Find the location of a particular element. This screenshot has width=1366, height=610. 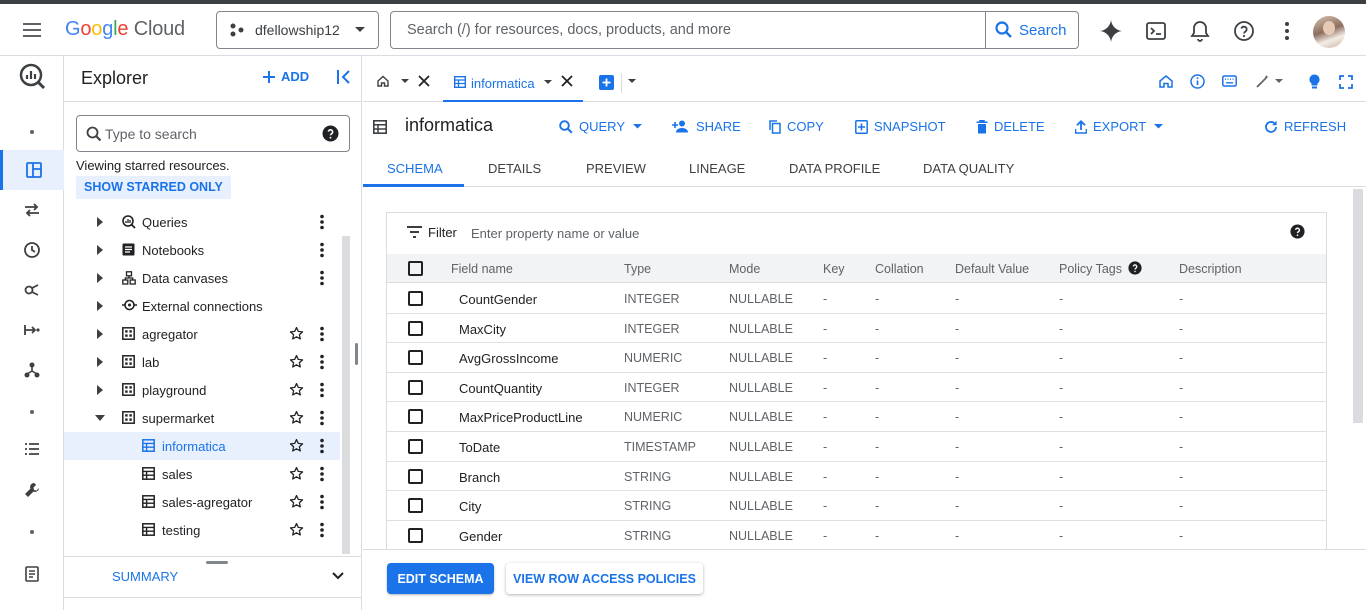

gemini-icon is located at coordinates (1111, 31).